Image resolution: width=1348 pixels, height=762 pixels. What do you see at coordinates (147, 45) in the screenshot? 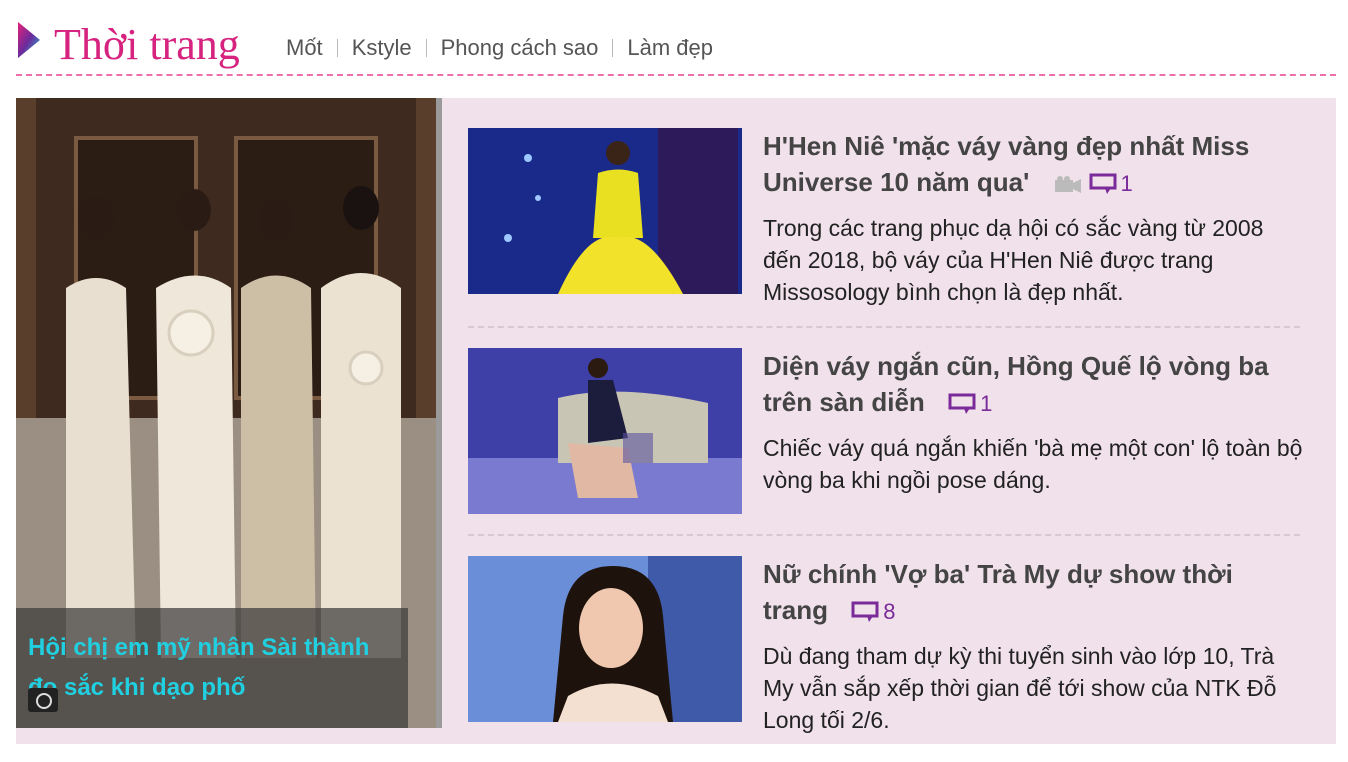
I see `section-title: Thời trang` at bounding box center [147, 45].